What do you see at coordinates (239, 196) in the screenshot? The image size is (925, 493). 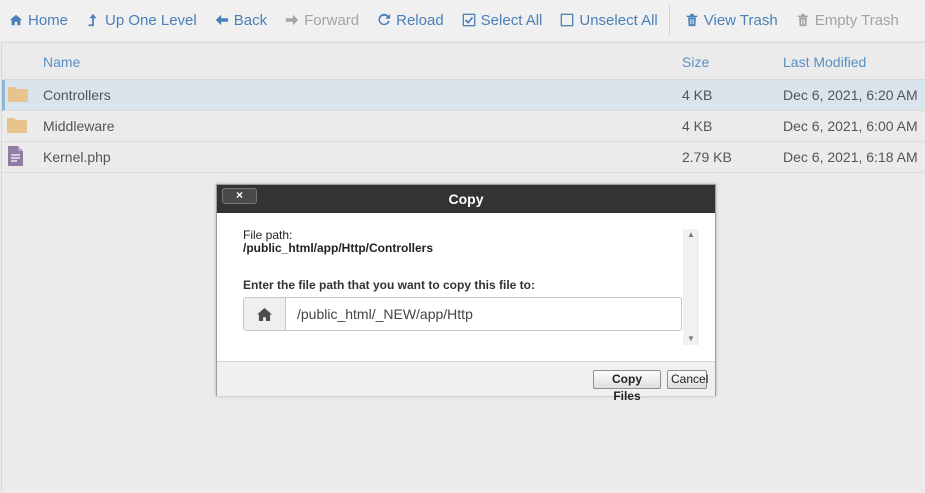 I see `close-button: ×` at bounding box center [239, 196].